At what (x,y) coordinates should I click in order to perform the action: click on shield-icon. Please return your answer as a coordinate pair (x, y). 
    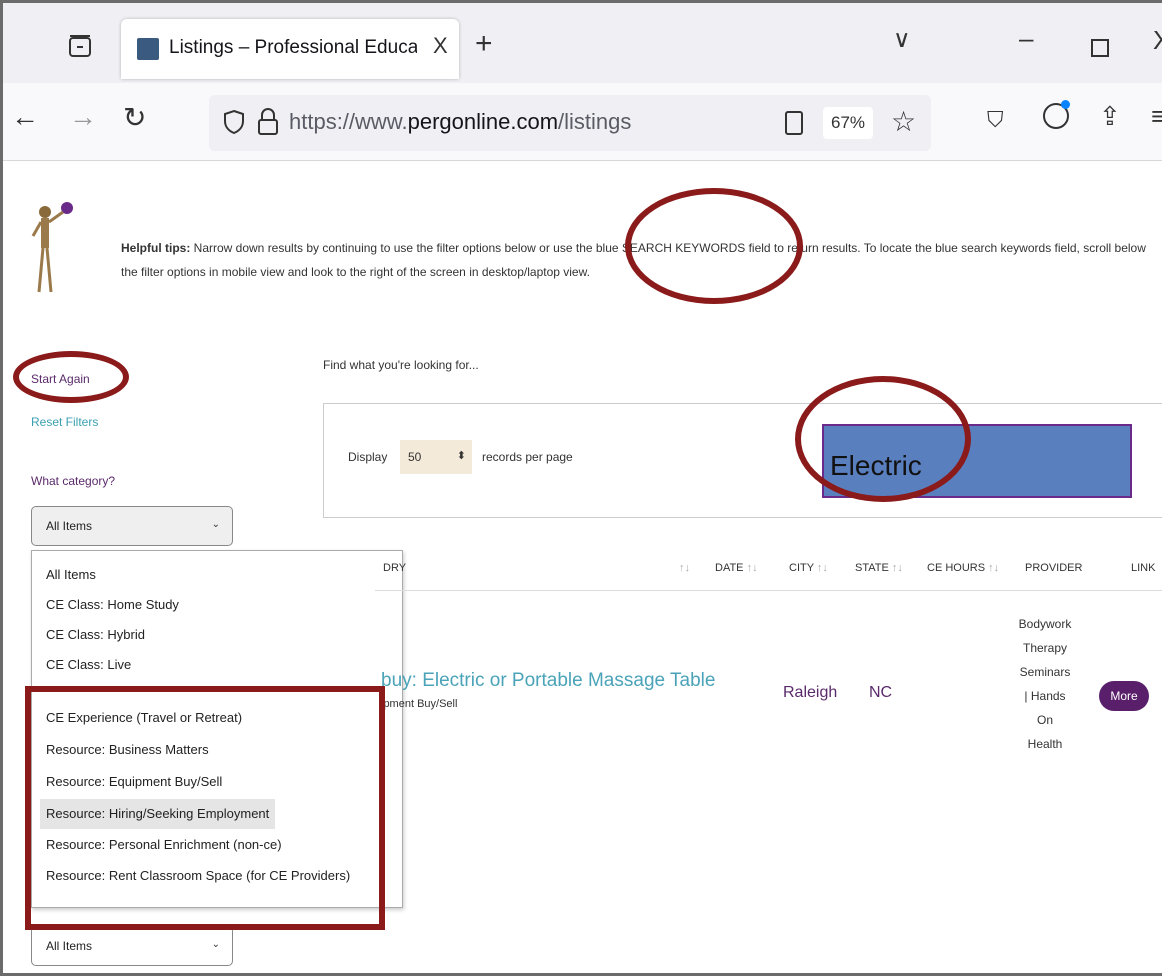
    Looking at the image, I should click on (234, 124).